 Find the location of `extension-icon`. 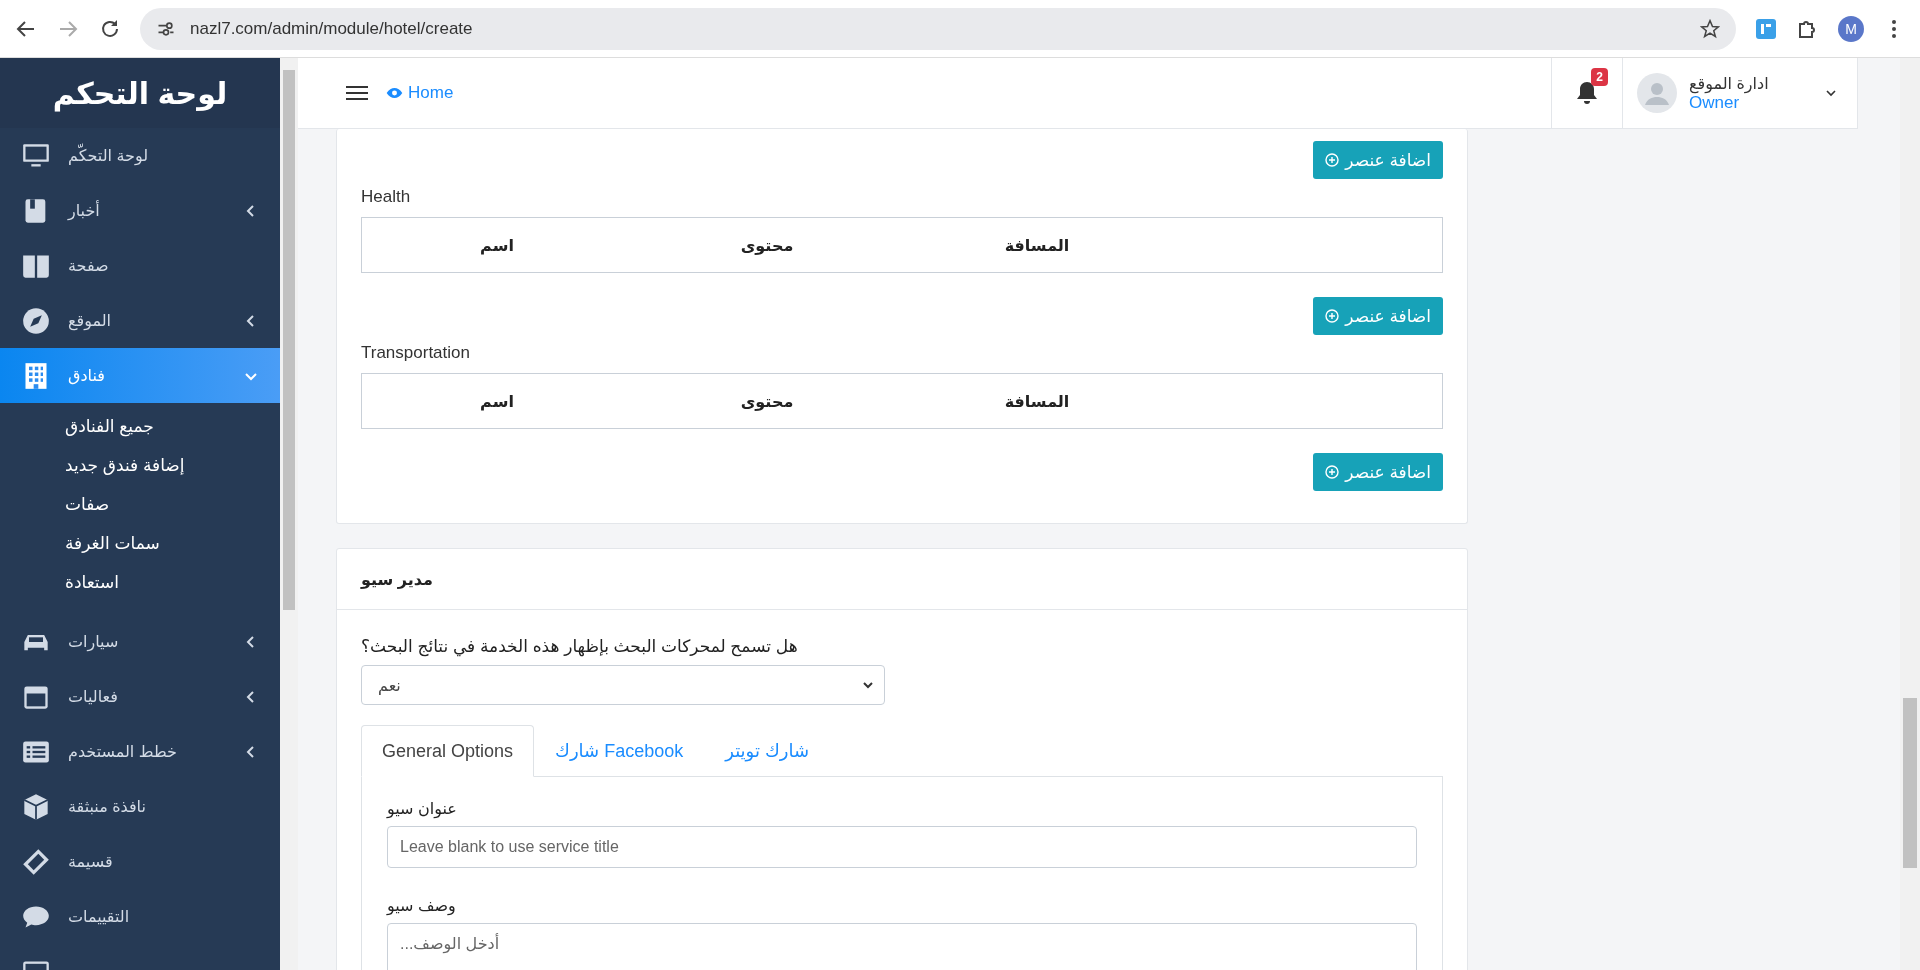

extension-icon is located at coordinates (1766, 28).